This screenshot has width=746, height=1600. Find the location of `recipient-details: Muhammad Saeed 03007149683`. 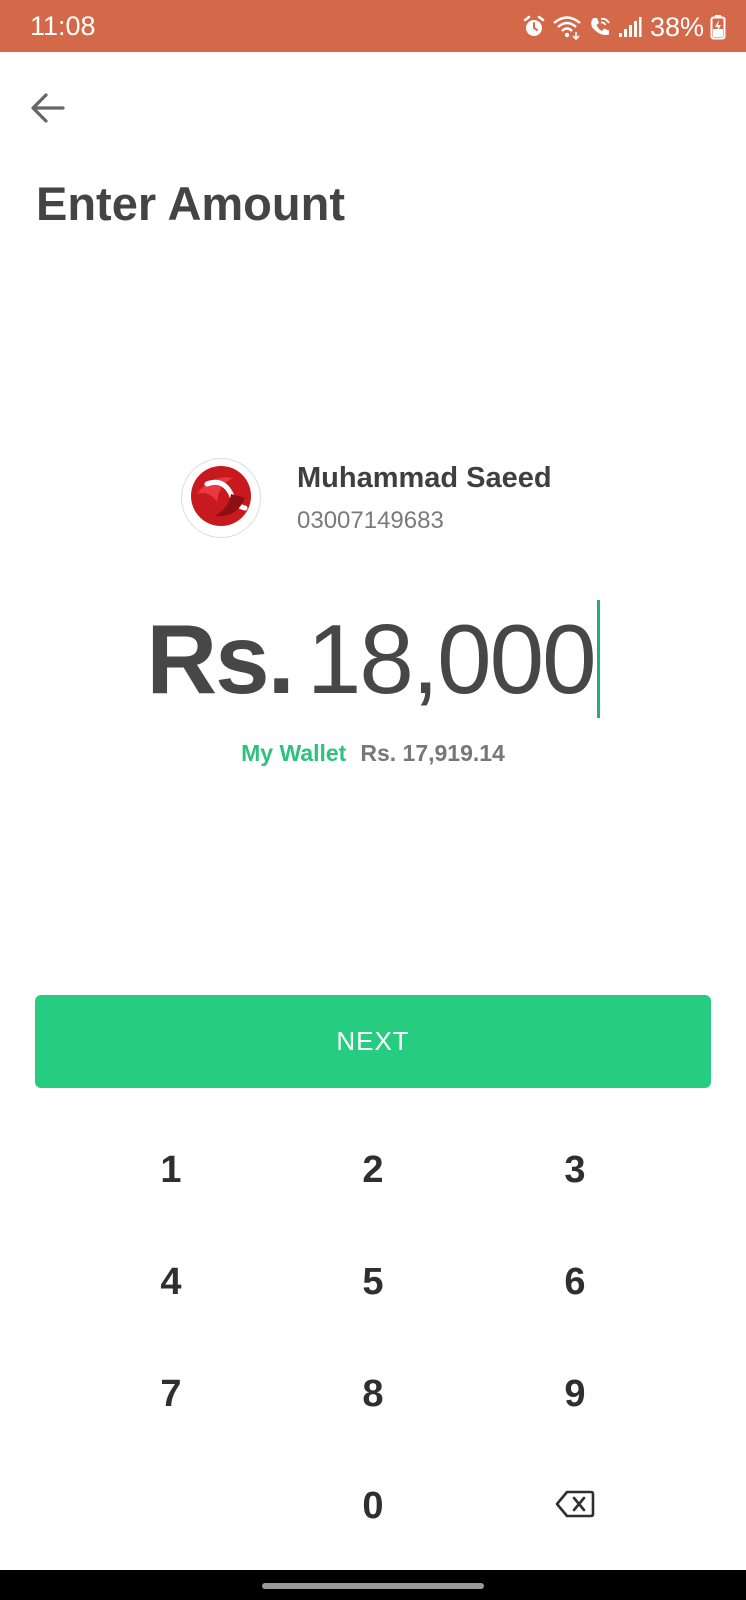

recipient-details: Muhammad Saeed 03007149683 is located at coordinates (424, 498).